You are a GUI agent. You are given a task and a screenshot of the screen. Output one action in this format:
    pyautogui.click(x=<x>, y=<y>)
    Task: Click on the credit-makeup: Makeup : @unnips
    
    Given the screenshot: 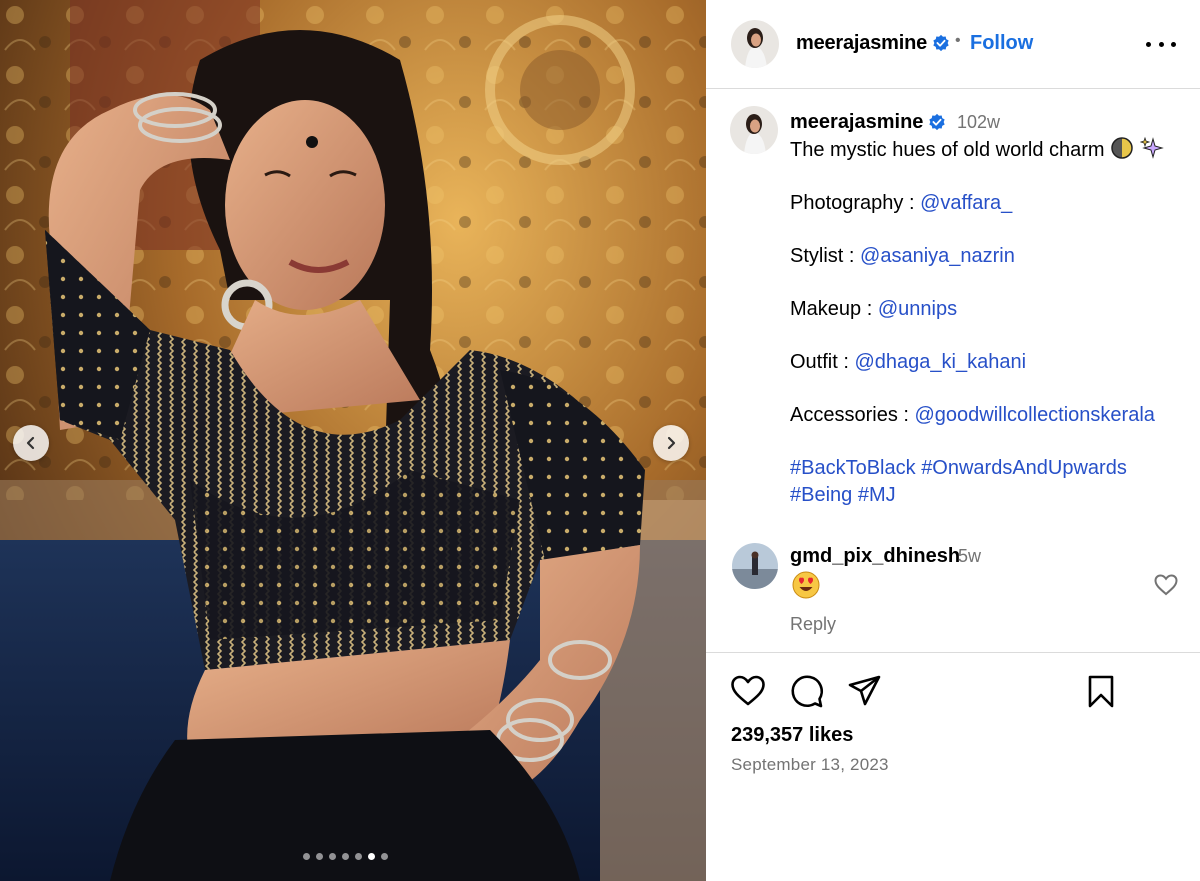 What is the action you would take?
    pyautogui.click(x=874, y=309)
    